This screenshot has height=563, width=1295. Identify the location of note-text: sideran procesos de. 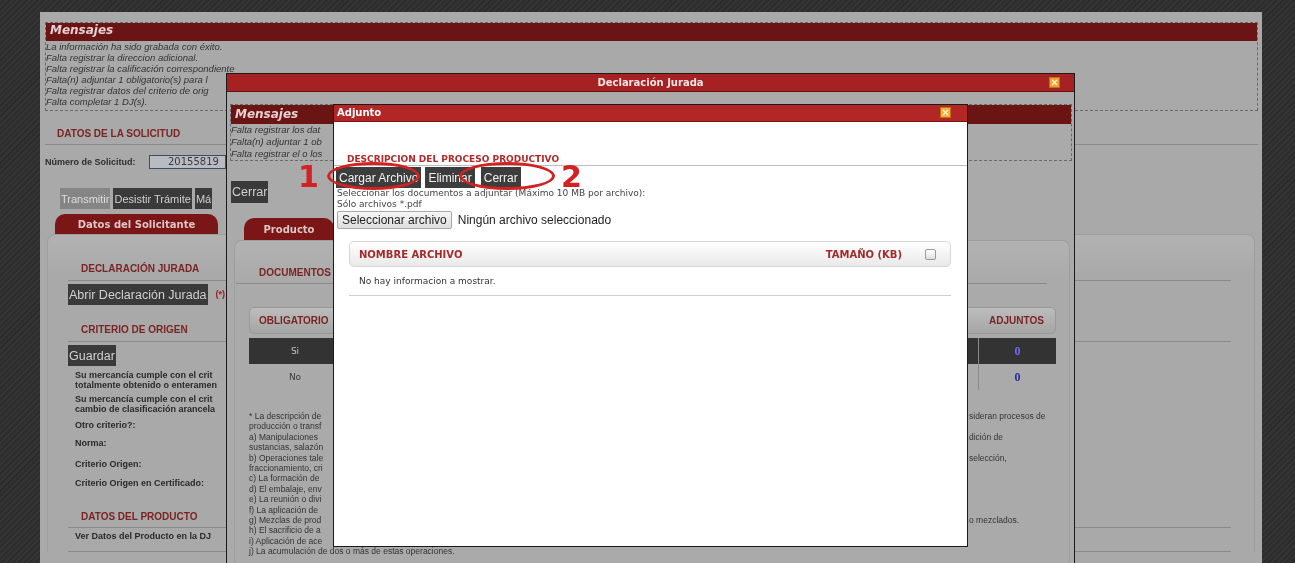
(1007, 416).